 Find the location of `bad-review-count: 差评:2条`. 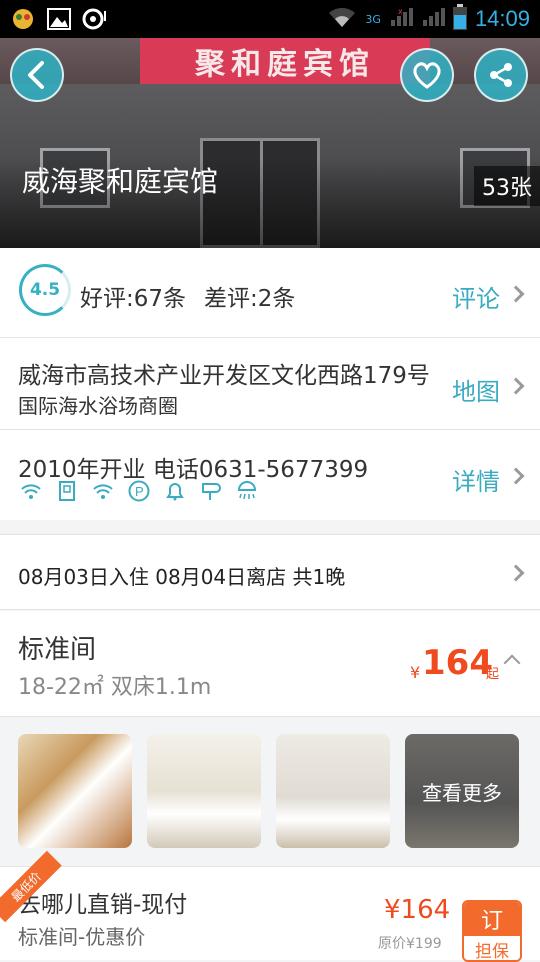

bad-review-count: 差评:2条 is located at coordinates (250, 299).